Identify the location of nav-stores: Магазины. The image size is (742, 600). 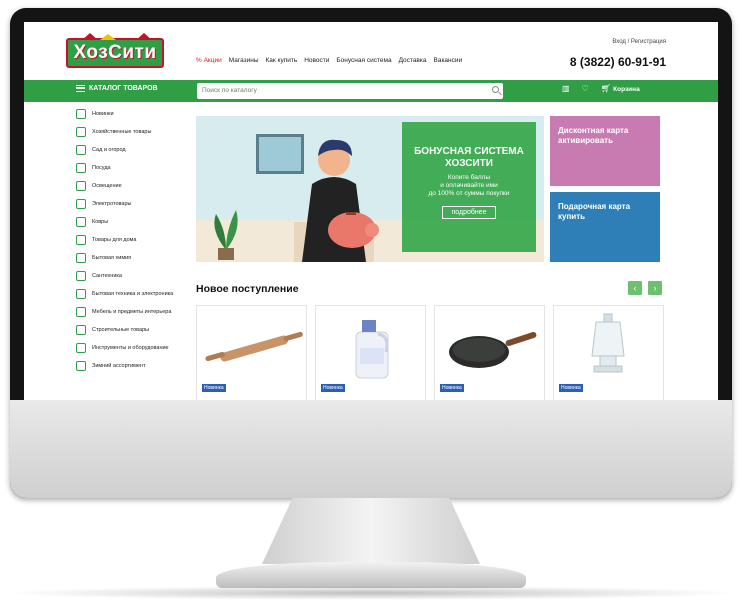
(244, 60).